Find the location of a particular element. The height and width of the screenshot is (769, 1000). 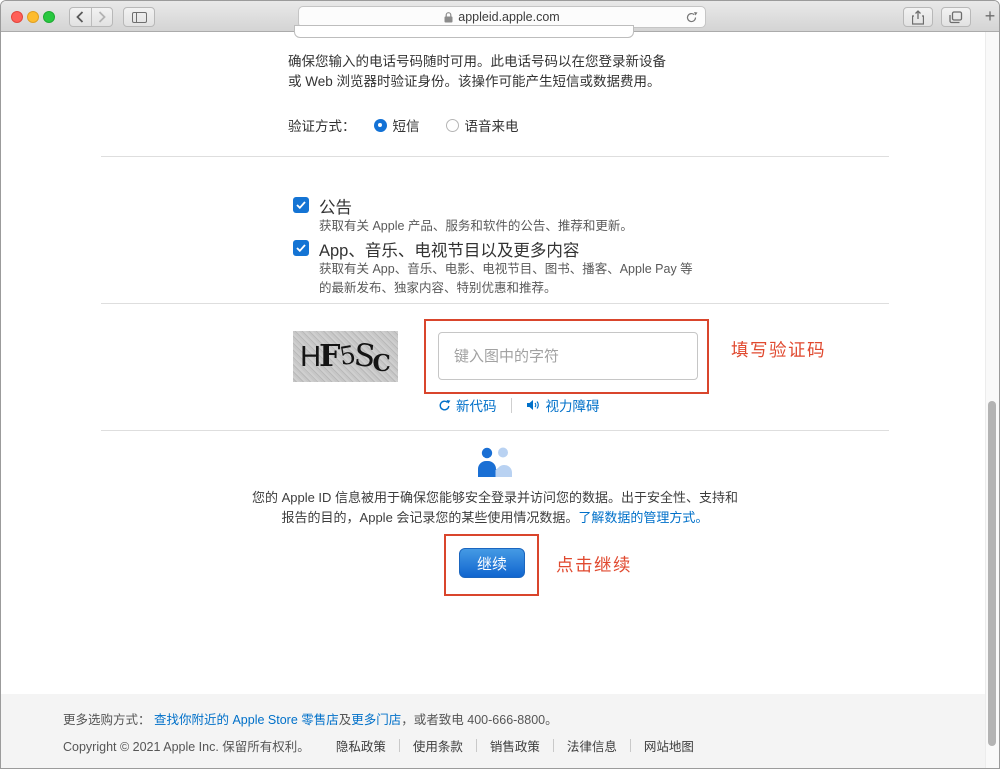

annotation-note-continue: 点击继续 is located at coordinates (594, 565).